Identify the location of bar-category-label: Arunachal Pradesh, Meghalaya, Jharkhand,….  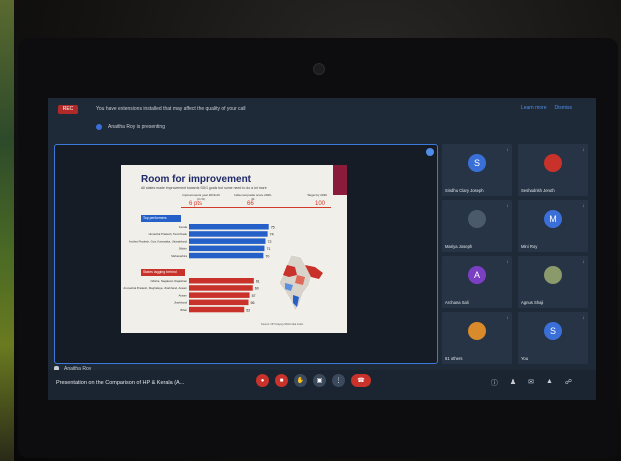
(155, 288).